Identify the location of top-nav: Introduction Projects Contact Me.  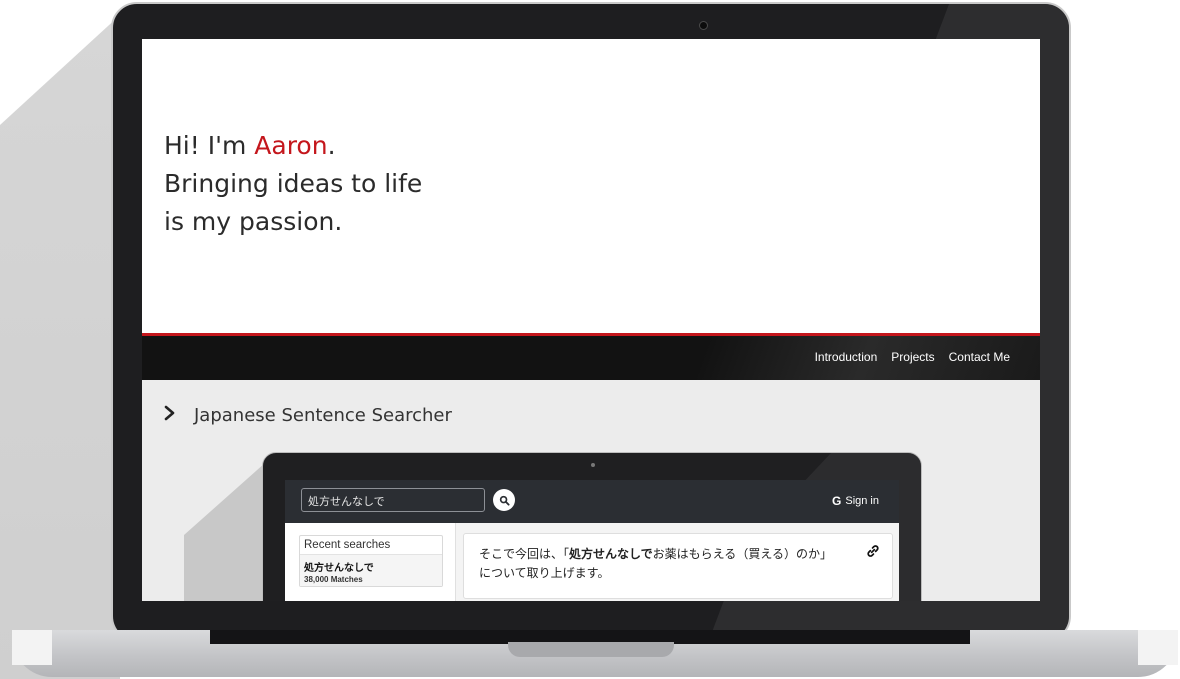
(591, 358).